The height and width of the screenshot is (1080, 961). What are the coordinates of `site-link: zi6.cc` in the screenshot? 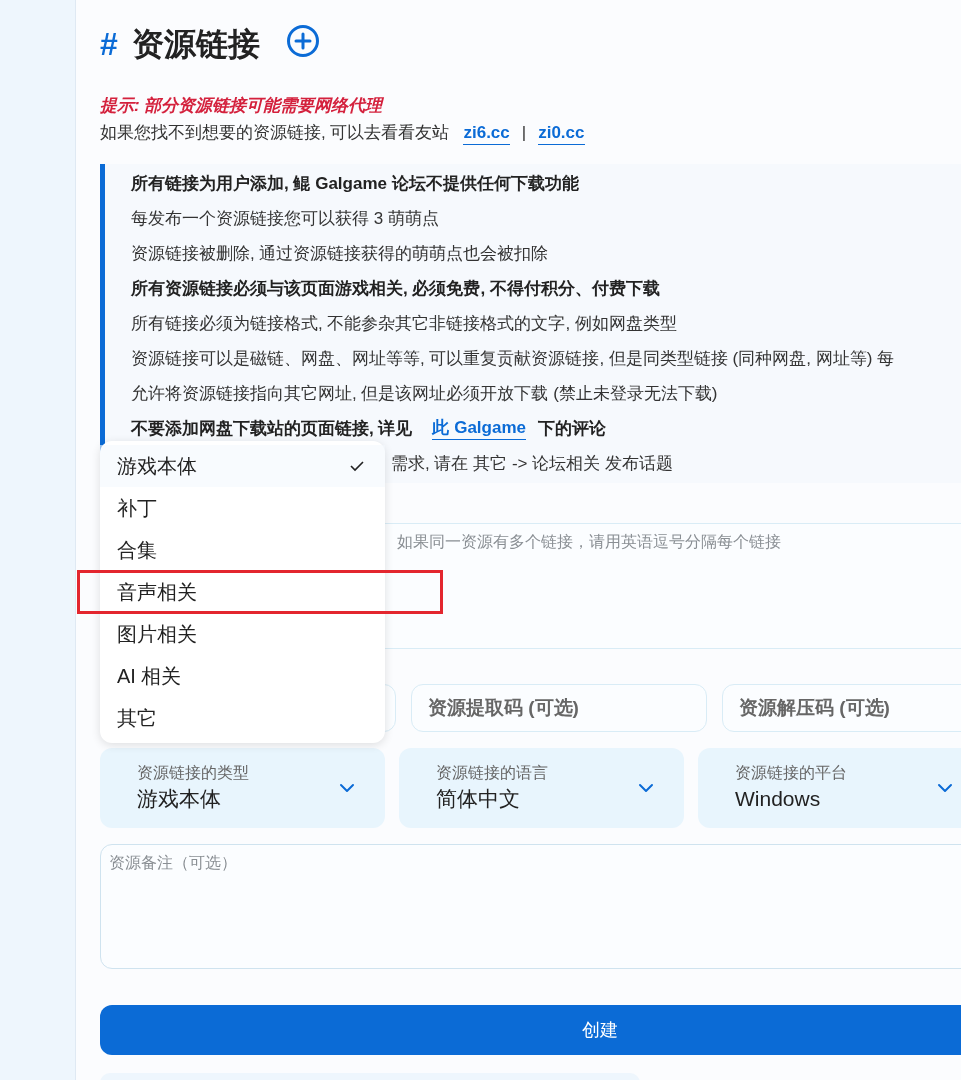 It's located at (486, 133).